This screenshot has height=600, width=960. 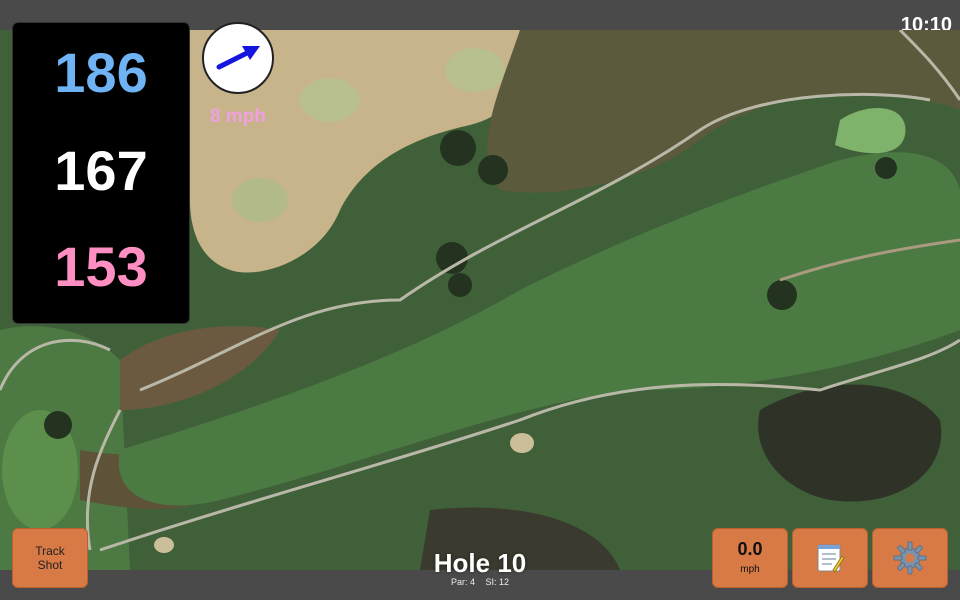 I want to click on center-distance: 167, so click(x=101, y=170).